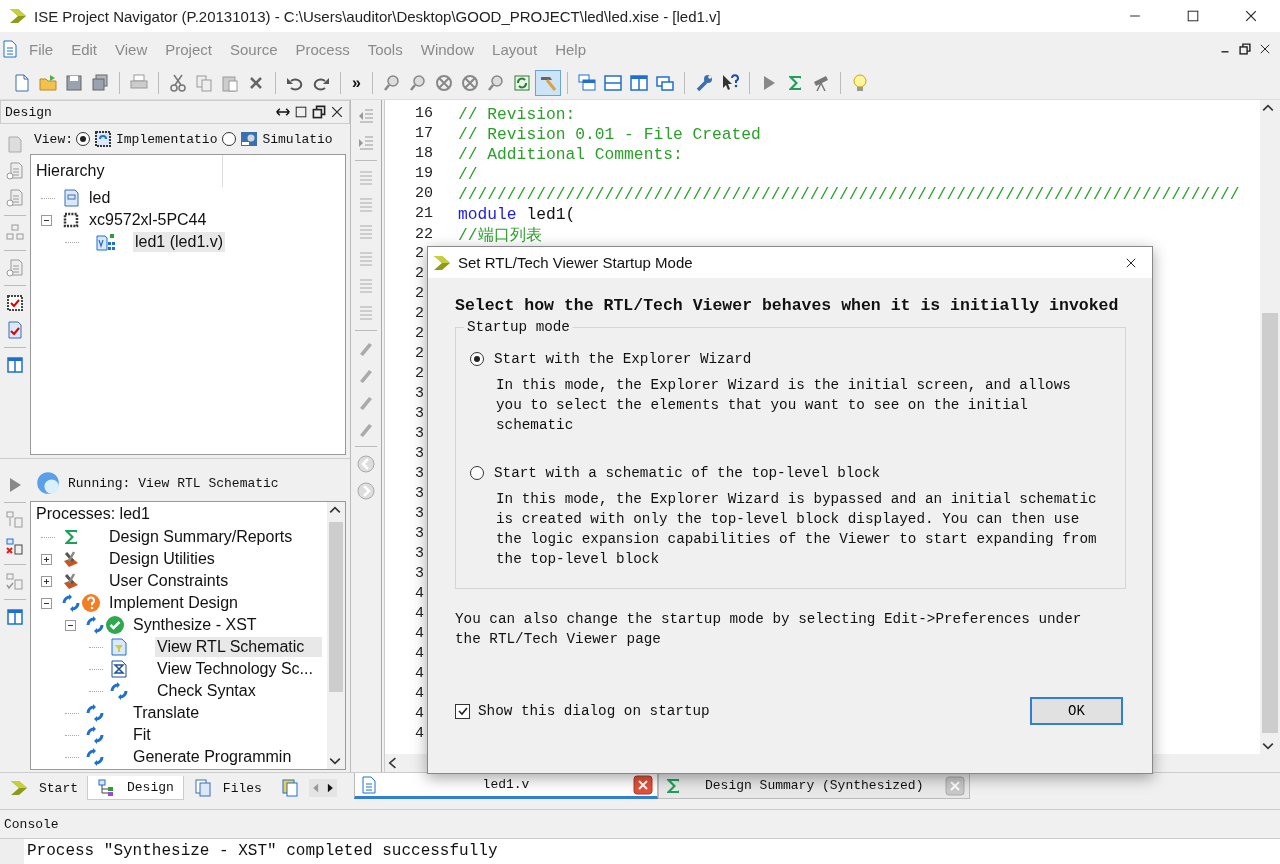 The width and height of the screenshot is (1280, 864). What do you see at coordinates (142, 735) in the screenshot?
I see `process-tree-item: Fit` at bounding box center [142, 735].